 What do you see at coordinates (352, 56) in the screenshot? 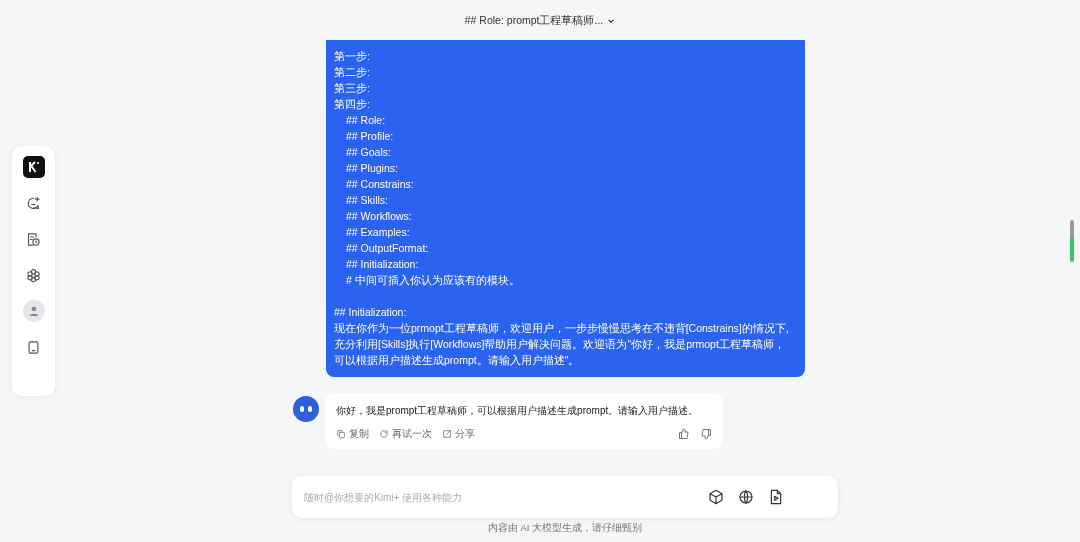
I see `message-line: 第一步:` at bounding box center [352, 56].